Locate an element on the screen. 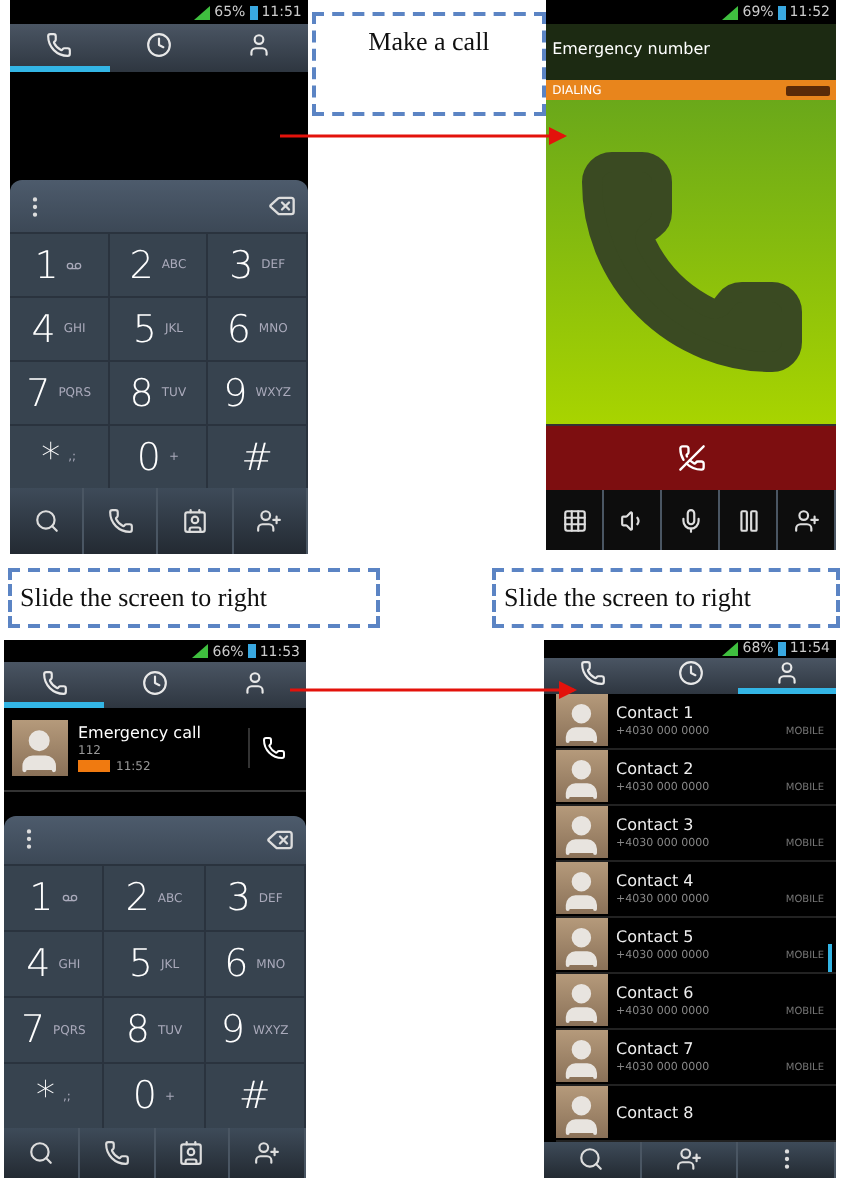  call-title: Emergency number is located at coordinates (691, 52).